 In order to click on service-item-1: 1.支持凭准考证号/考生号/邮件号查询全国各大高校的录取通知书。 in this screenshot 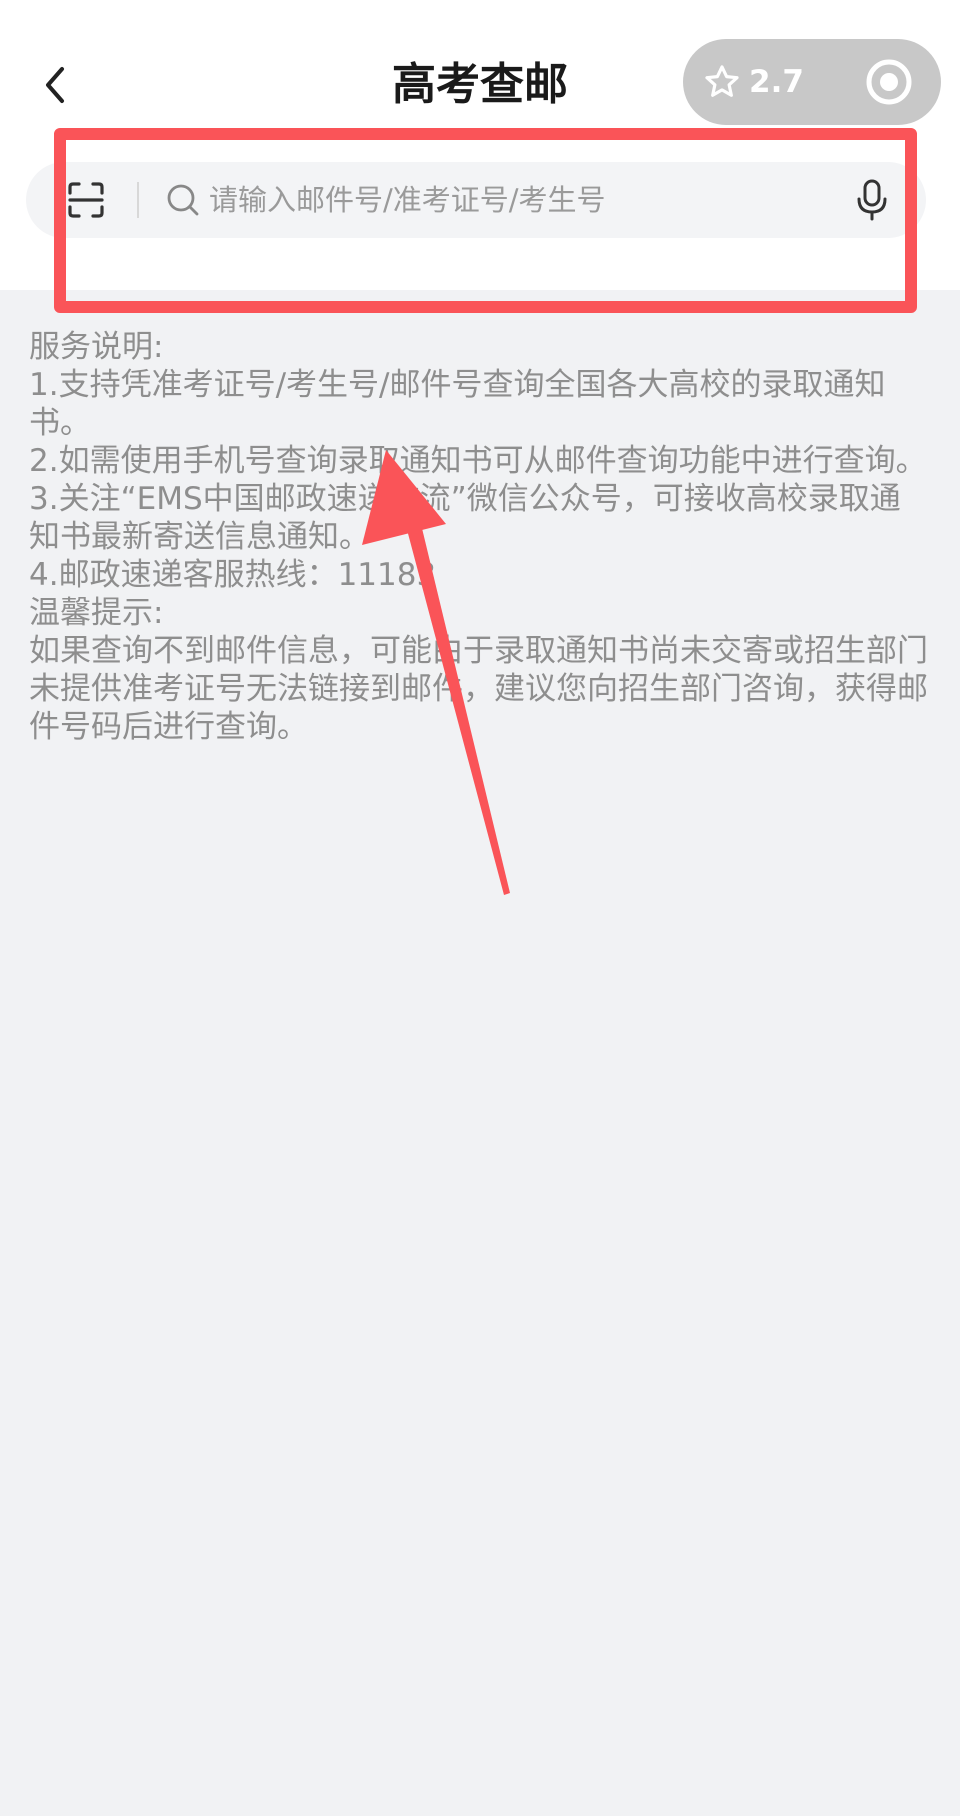, I will do `click(457, 404)`.